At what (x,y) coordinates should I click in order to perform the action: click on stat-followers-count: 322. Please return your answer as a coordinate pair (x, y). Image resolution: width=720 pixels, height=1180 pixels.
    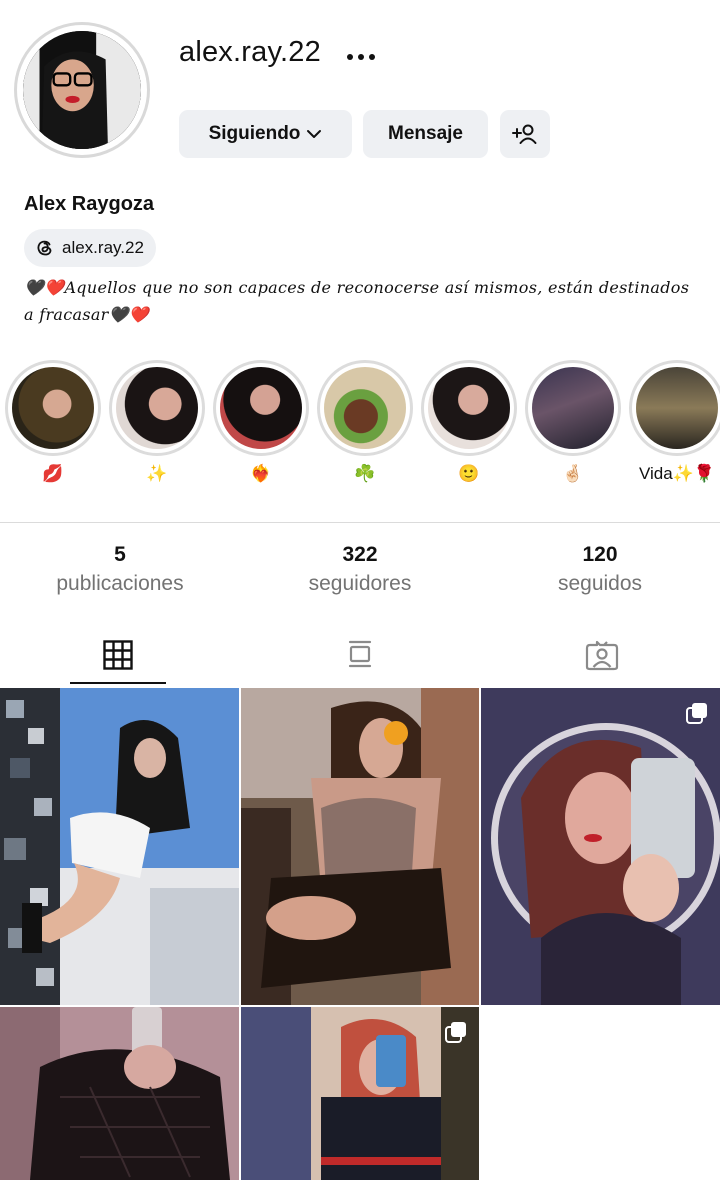
    Looking at the image, I should click on (360, 554).